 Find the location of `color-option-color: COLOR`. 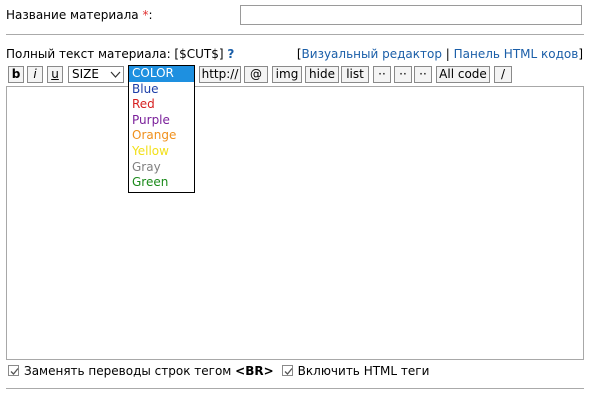

color-option-color: COLOR is located at coordinates (161, 74).